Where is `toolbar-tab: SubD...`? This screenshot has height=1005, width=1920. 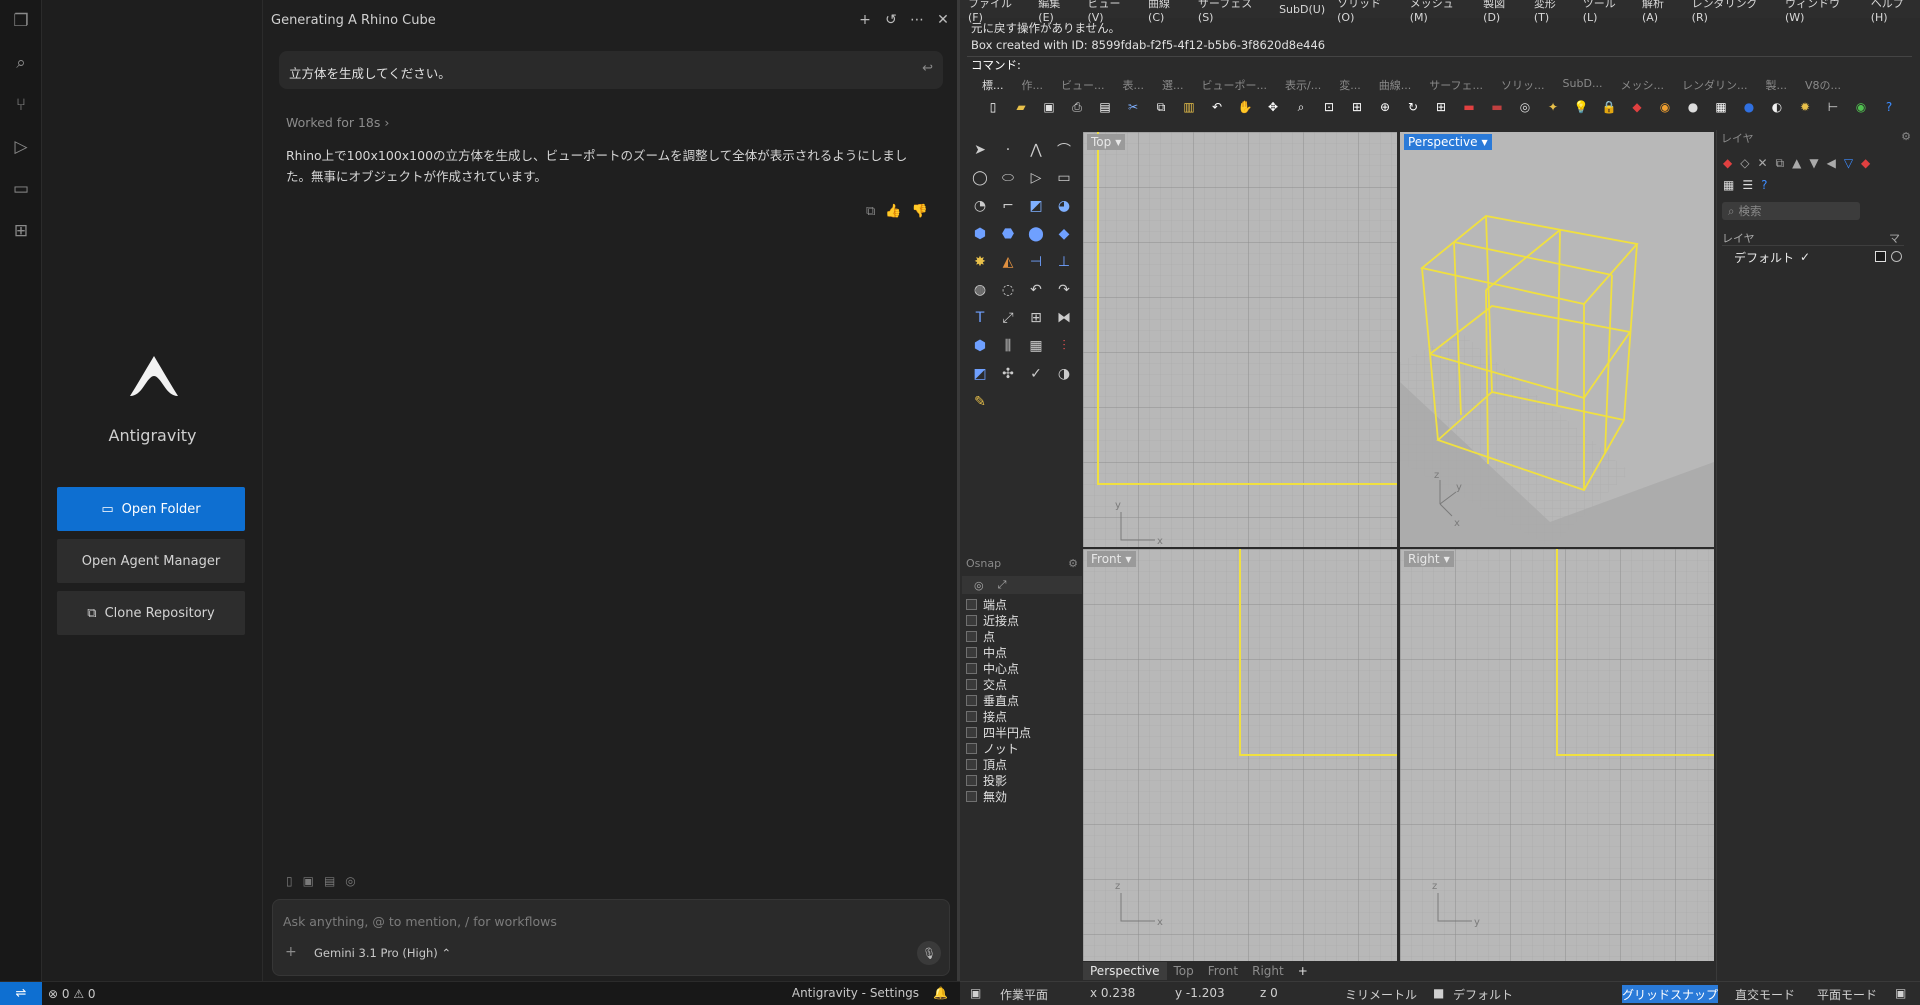
toolbar-tab: SubD... is located at coordinates (1583, 84).